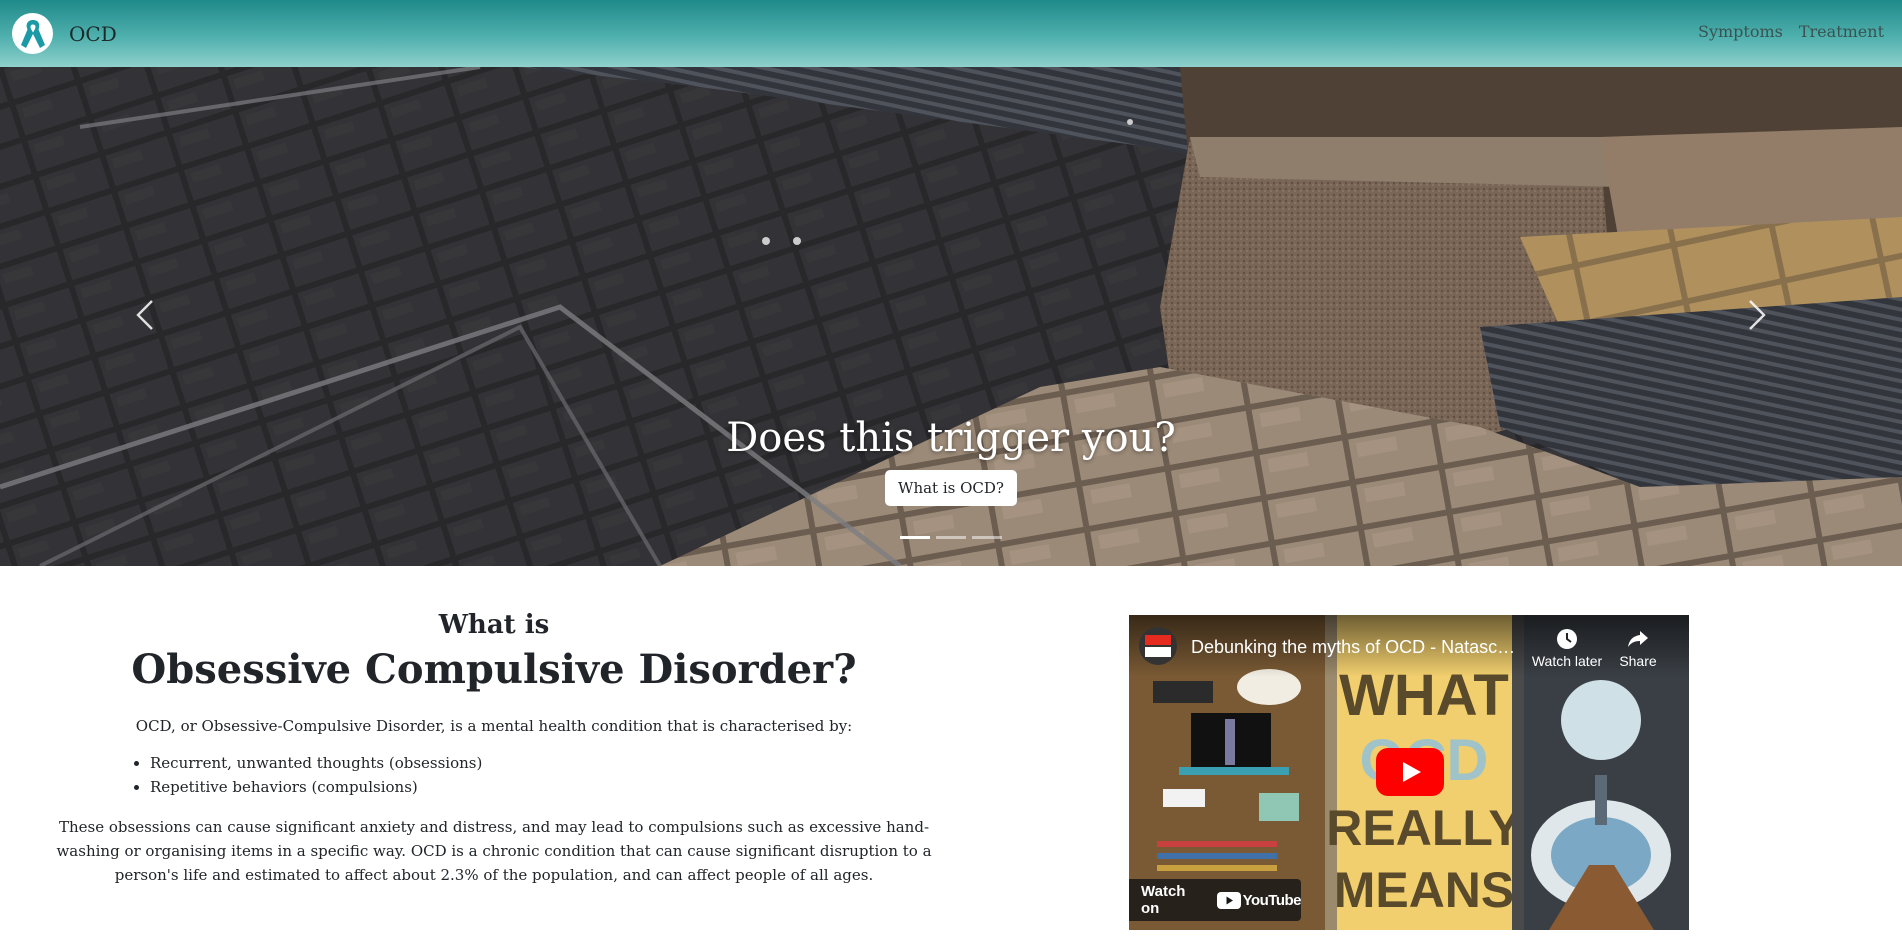  I want to click on play-button, so click(1410, 772).